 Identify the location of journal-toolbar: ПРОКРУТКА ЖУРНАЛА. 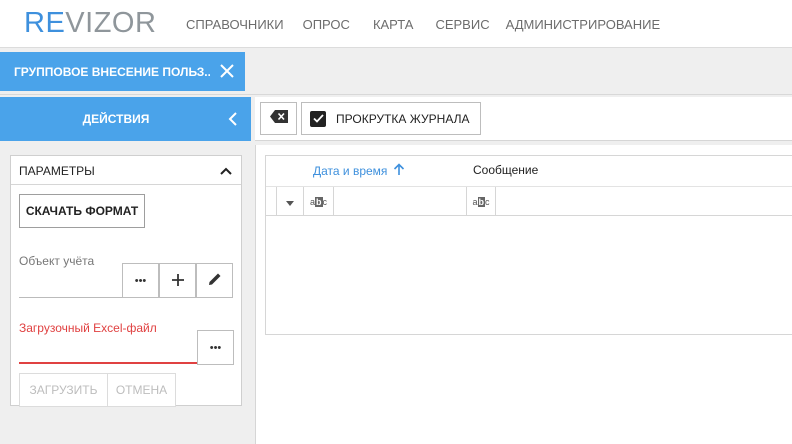
(523, 119).